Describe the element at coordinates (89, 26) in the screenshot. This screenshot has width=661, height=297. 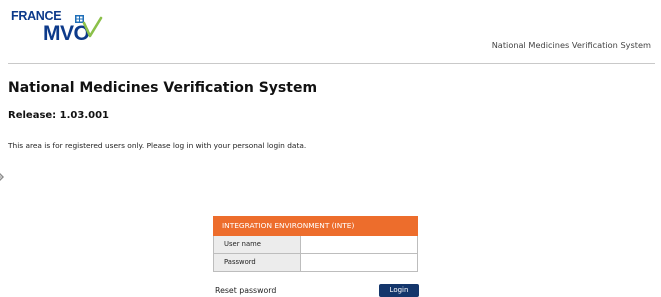
I see `logo-mark-icon` at that location.